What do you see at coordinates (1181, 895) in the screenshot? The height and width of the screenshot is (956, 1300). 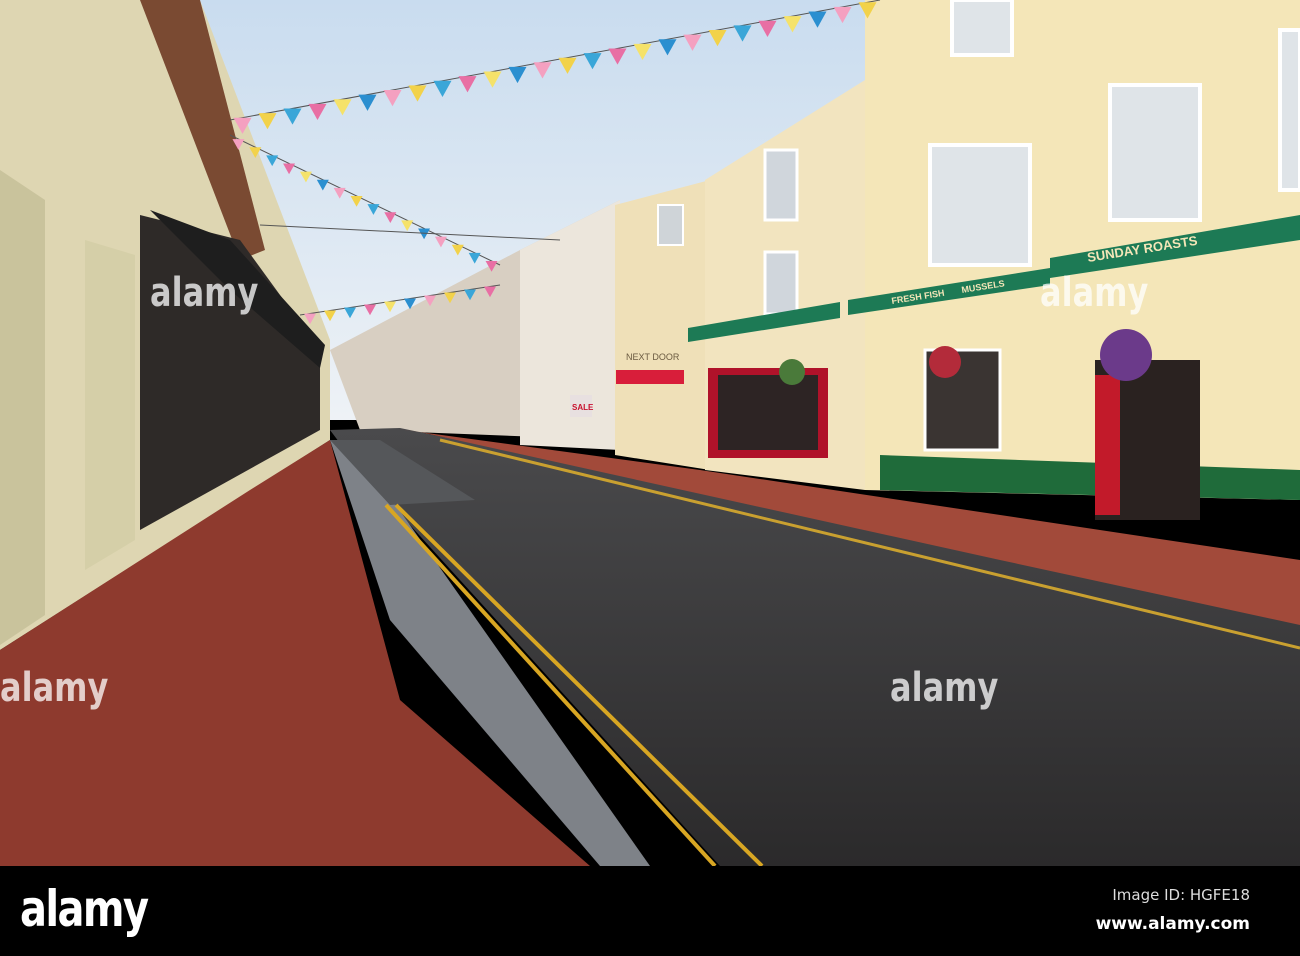 I see `image-id: Image ID: HGFE18` at bounding box center [1181, 895].